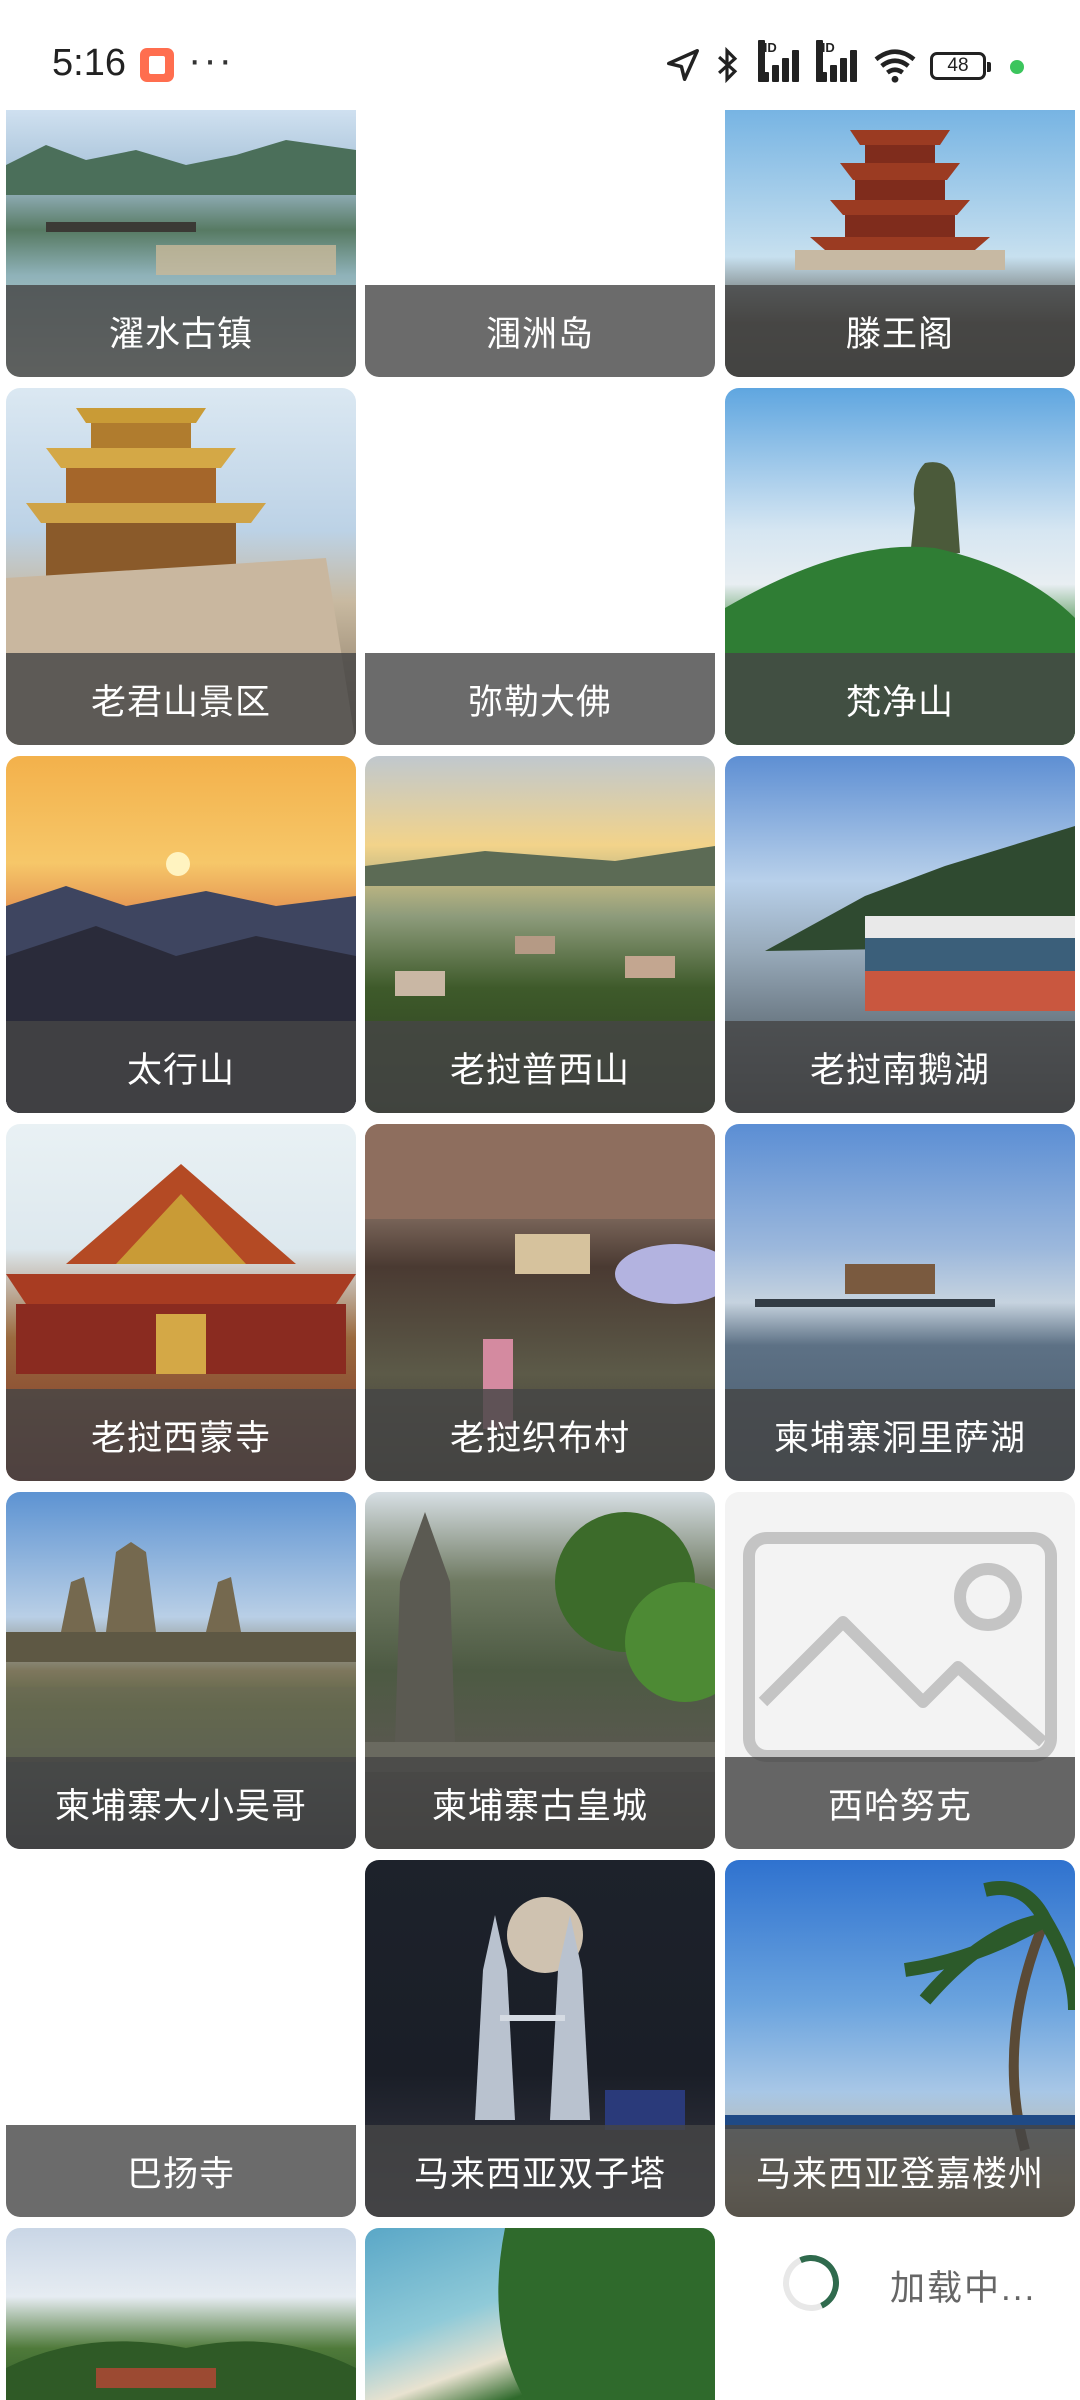  What do you see at coordinates (181, 1803) in the screenshot?
I see `card-label: 柬埔寨大小吴哥` at bounding box center [181, 1803].